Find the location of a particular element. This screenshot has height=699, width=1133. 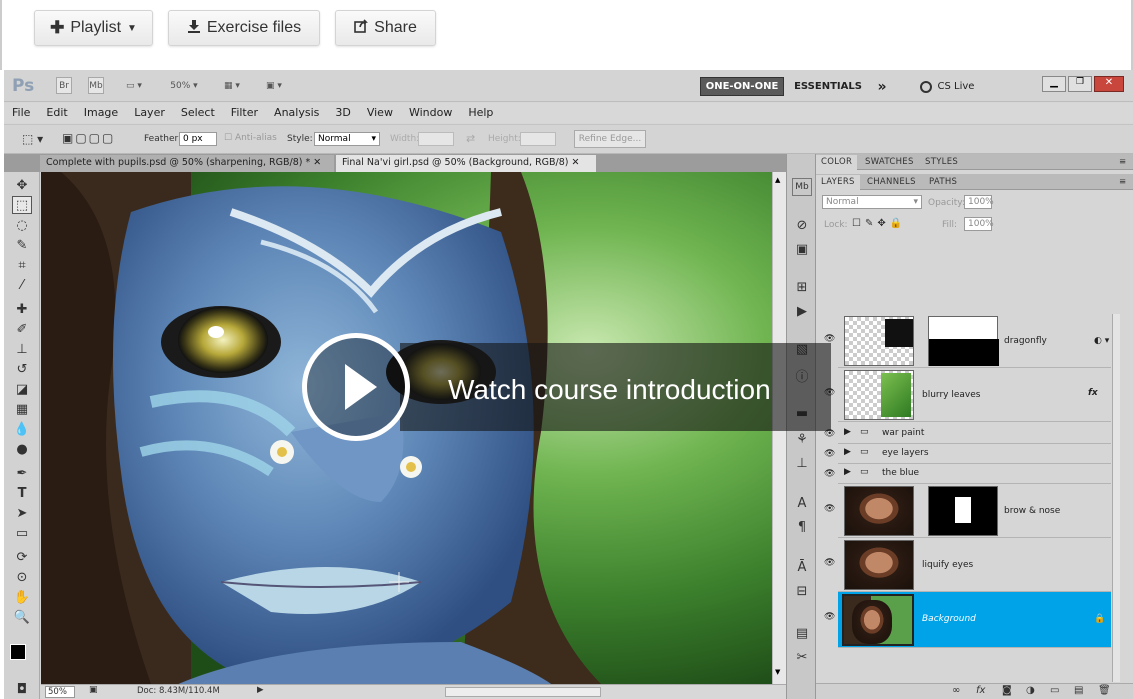

status-menu-icon: ▶ is located at coordinates (260, 690).